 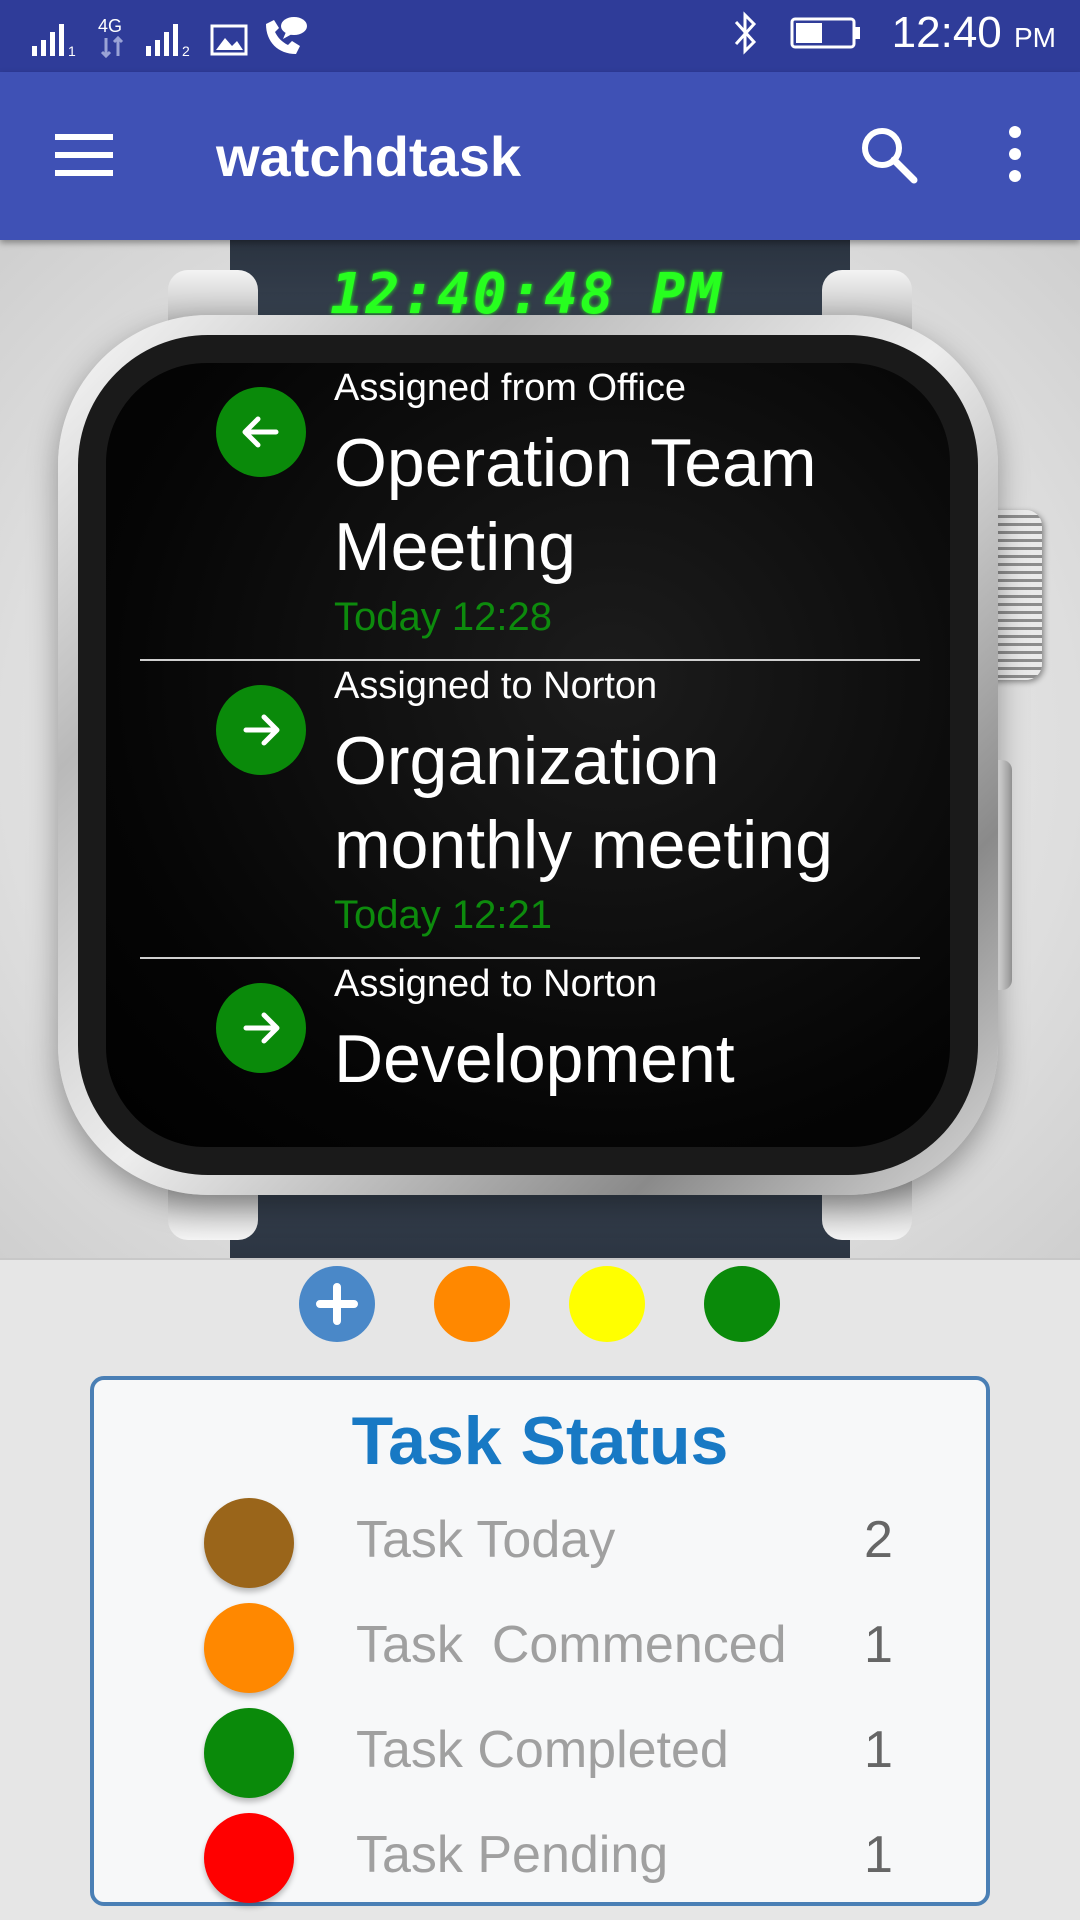 I want to click on task-title: Organization monthly meeting, so click(x=583, y=803).